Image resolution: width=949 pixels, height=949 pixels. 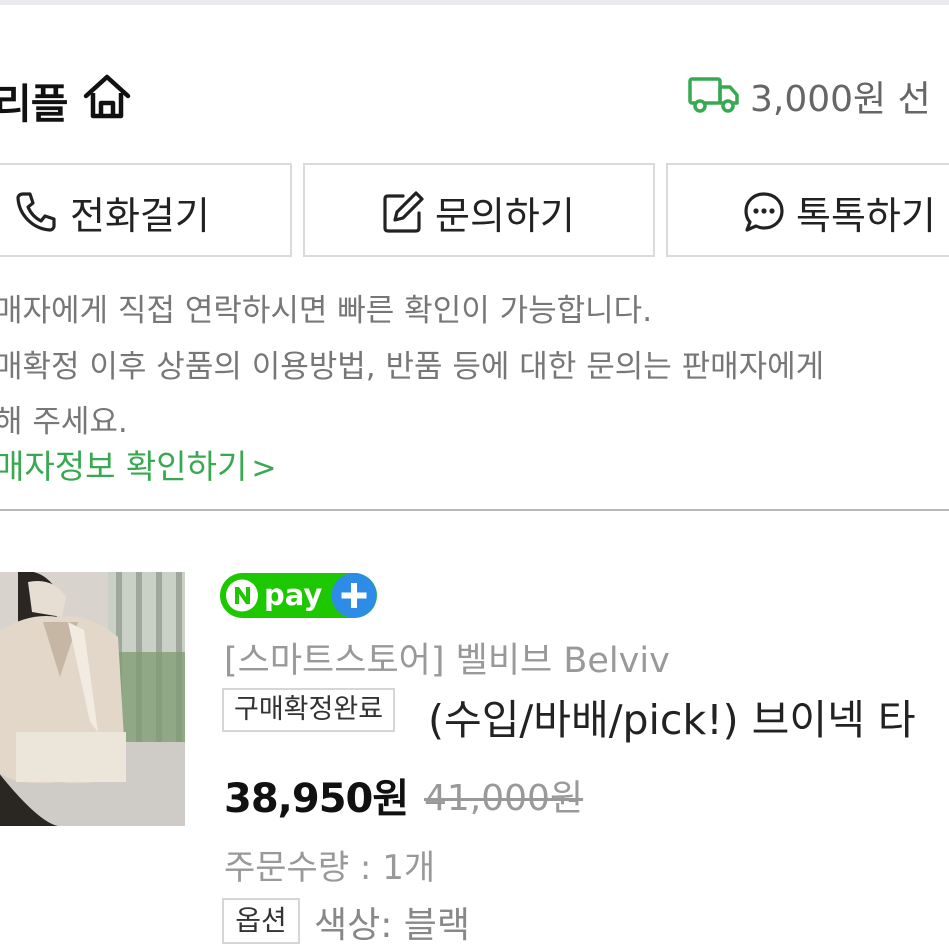 I want to click on top-bar, so click(x=474, y=2).